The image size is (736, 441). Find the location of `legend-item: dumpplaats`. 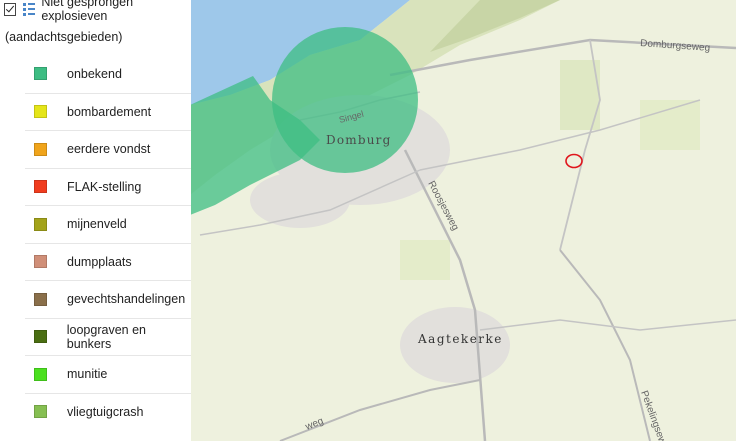

legend-item: dumpplaats is located at coordinates (108, 261).